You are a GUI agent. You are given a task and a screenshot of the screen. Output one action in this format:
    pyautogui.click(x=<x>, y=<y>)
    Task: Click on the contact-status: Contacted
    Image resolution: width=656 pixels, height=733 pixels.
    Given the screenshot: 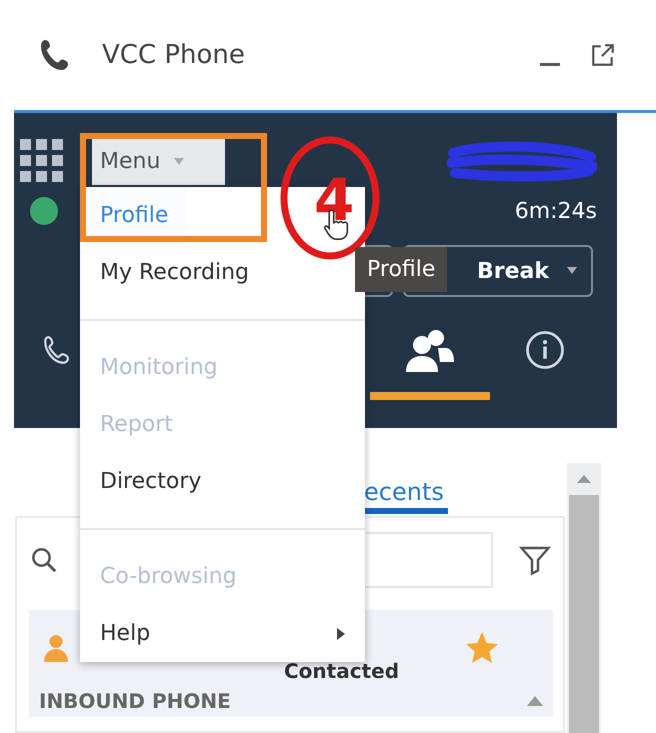 What is the action you would take?
    pyautogui.click(x=342, y=671)
    